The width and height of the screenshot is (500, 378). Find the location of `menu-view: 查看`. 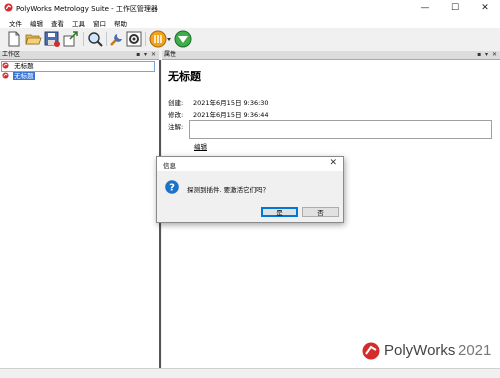

menu-view: 查看 is located at coordinates (57, 23).